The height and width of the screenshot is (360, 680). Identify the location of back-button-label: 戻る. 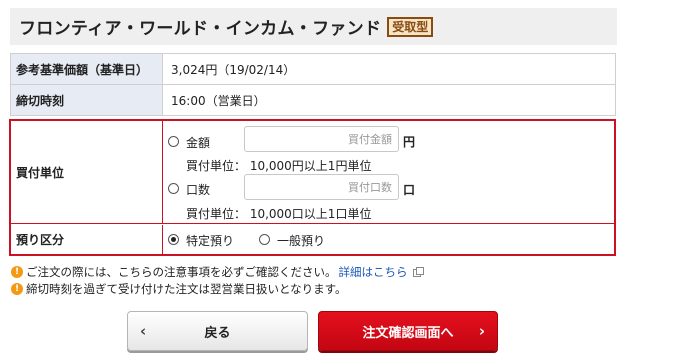
(217, 333).